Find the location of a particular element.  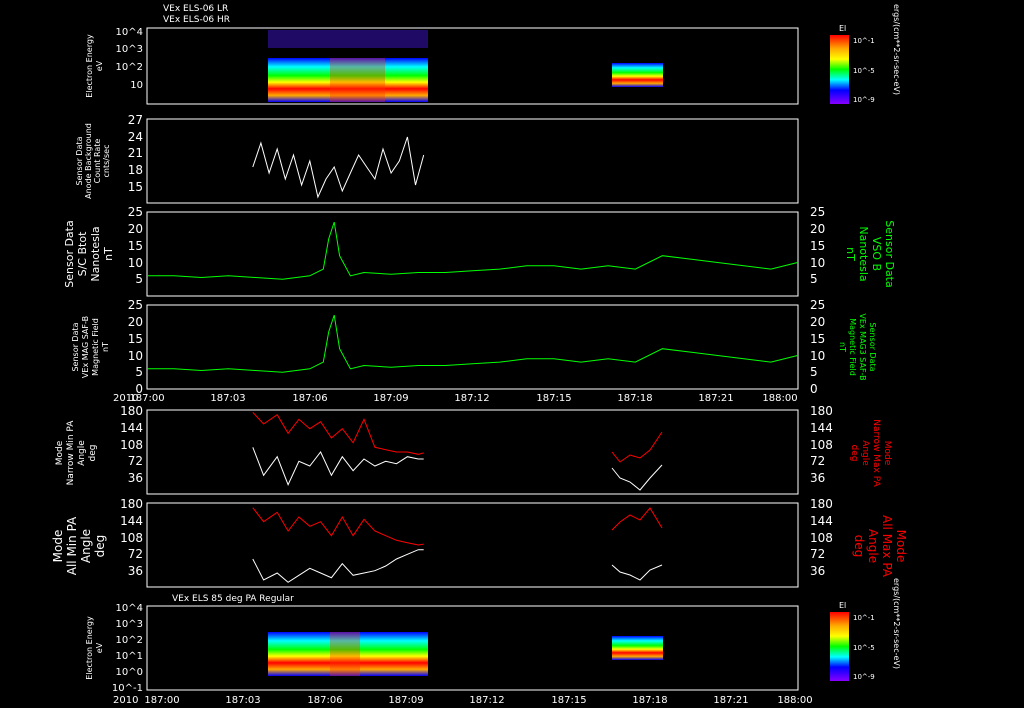

panel-4-ytick-left: 25 is located at coordinates (135, 305).